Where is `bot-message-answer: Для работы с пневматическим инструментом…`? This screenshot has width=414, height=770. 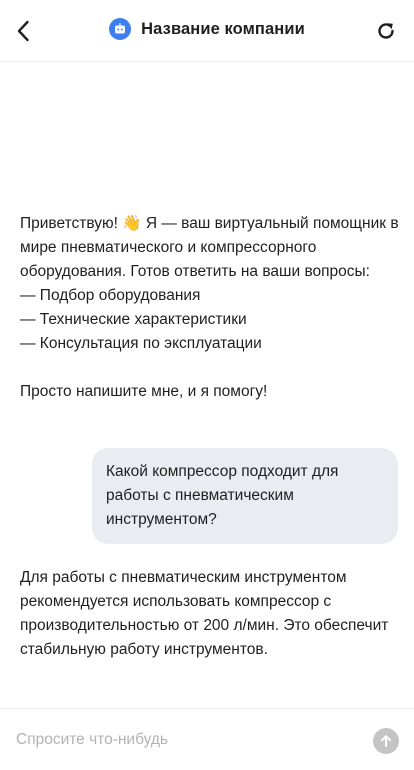 bot-message-answer: Для работы с пневматическим инструментом… is located at coordinates (210, 614).